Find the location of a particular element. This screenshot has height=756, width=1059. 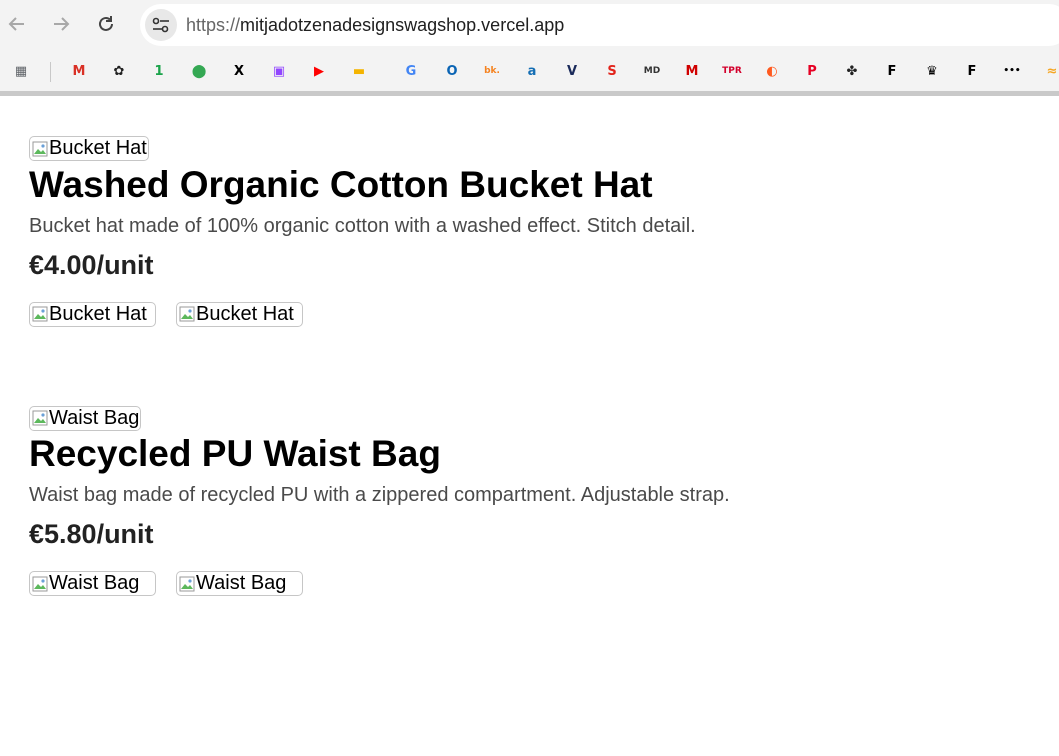

slides-icon: ▬ is located at coordinates (359, 71).